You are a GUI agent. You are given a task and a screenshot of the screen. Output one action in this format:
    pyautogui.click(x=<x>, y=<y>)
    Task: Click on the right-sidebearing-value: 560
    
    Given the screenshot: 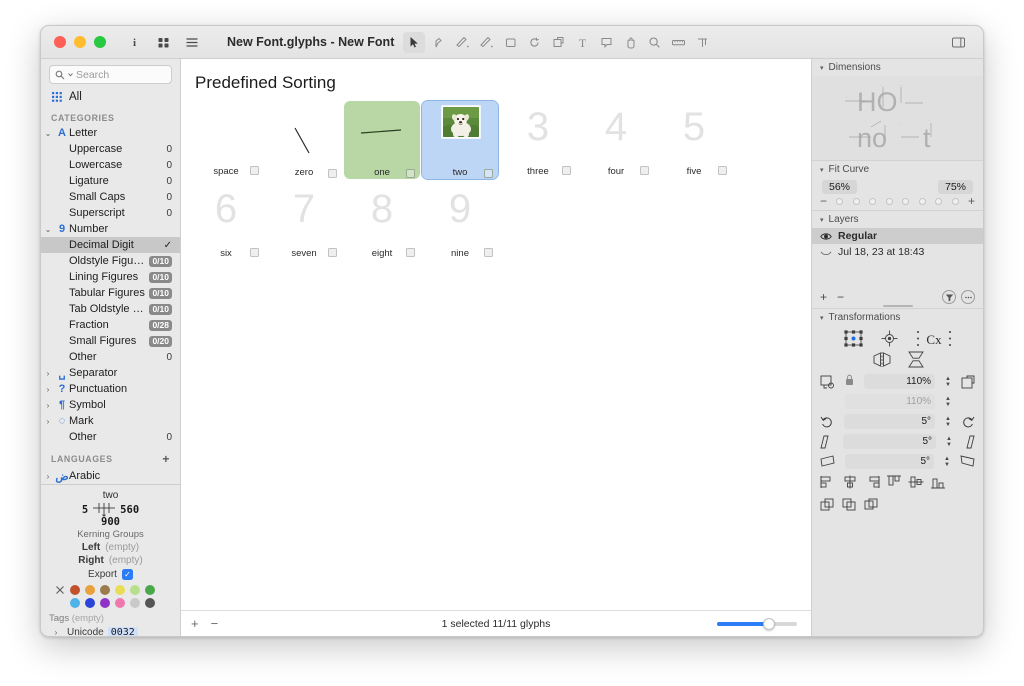 What is the action you would take?
    pyautogui.click(x=129, y=510)
    